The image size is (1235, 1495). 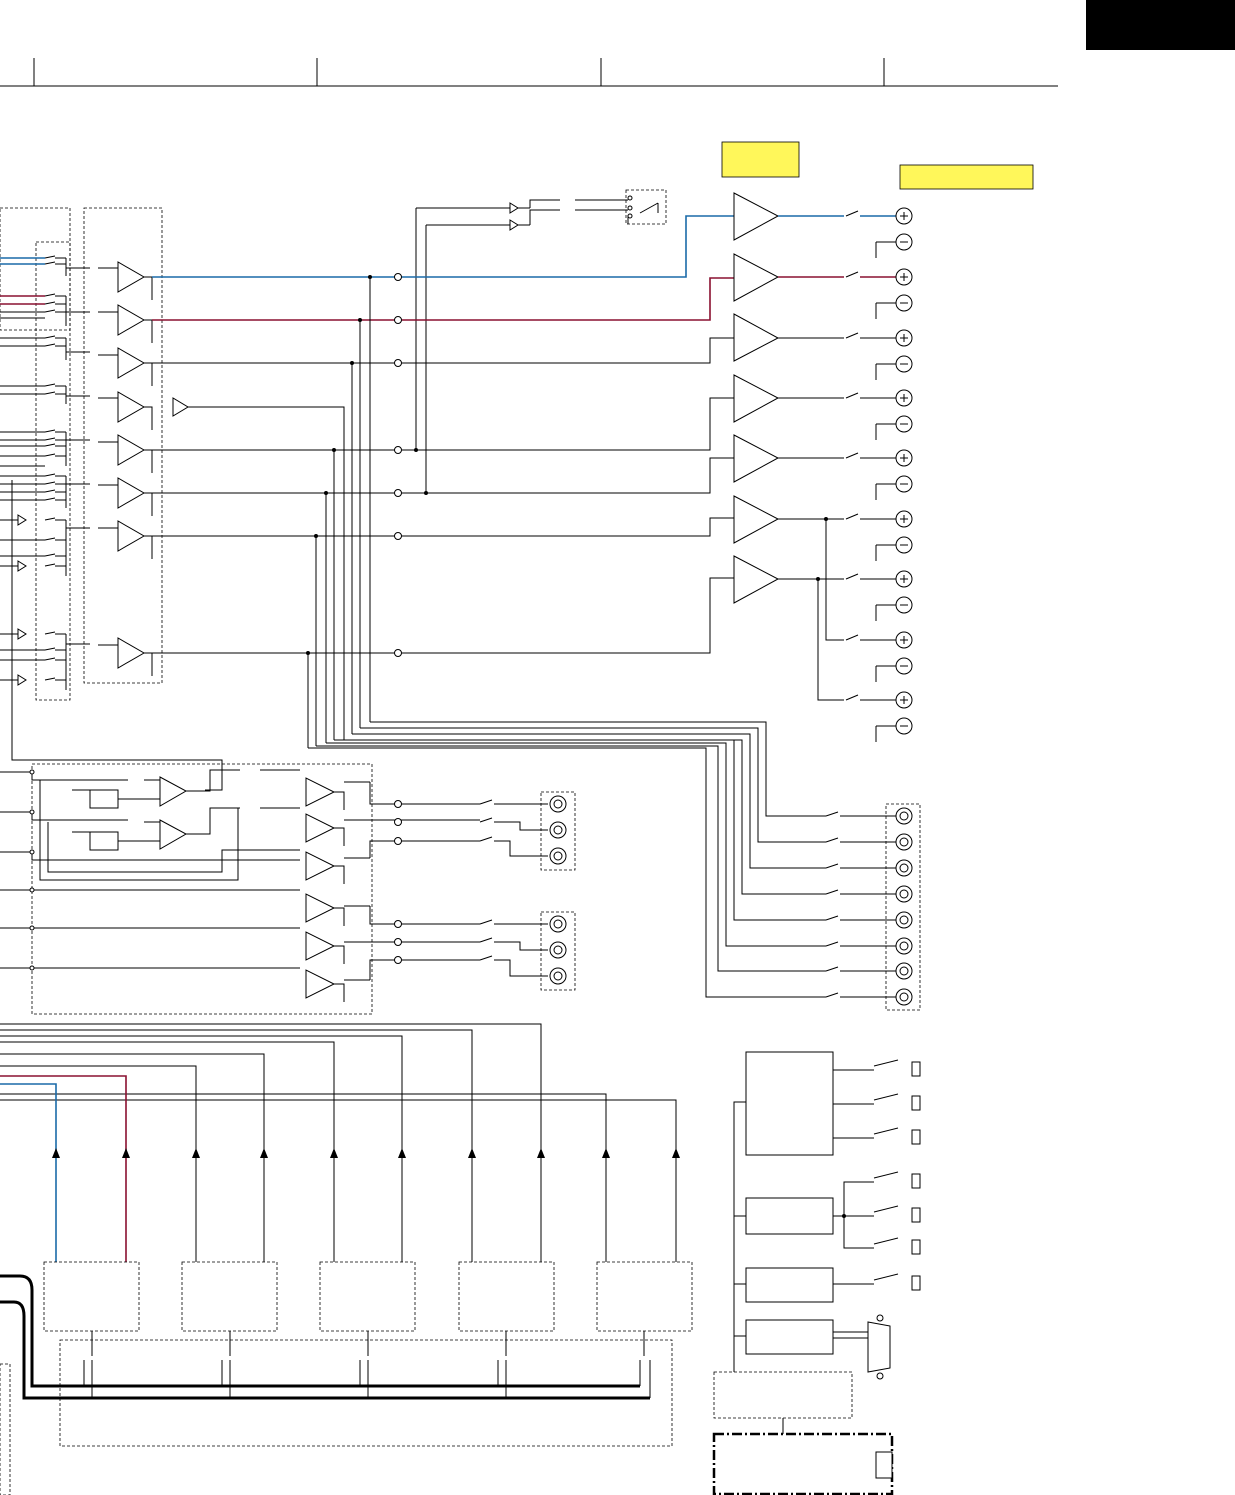 What do you see at coordinates (340, 1142) in the screenshot?
I see `input-bus` at bounding box center [340, 1142].